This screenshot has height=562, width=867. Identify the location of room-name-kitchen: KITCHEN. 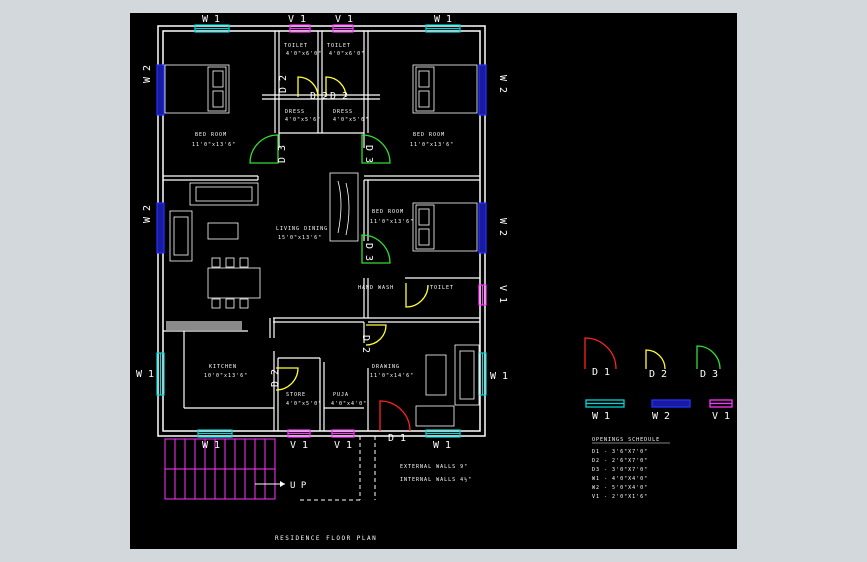
(223, 367).